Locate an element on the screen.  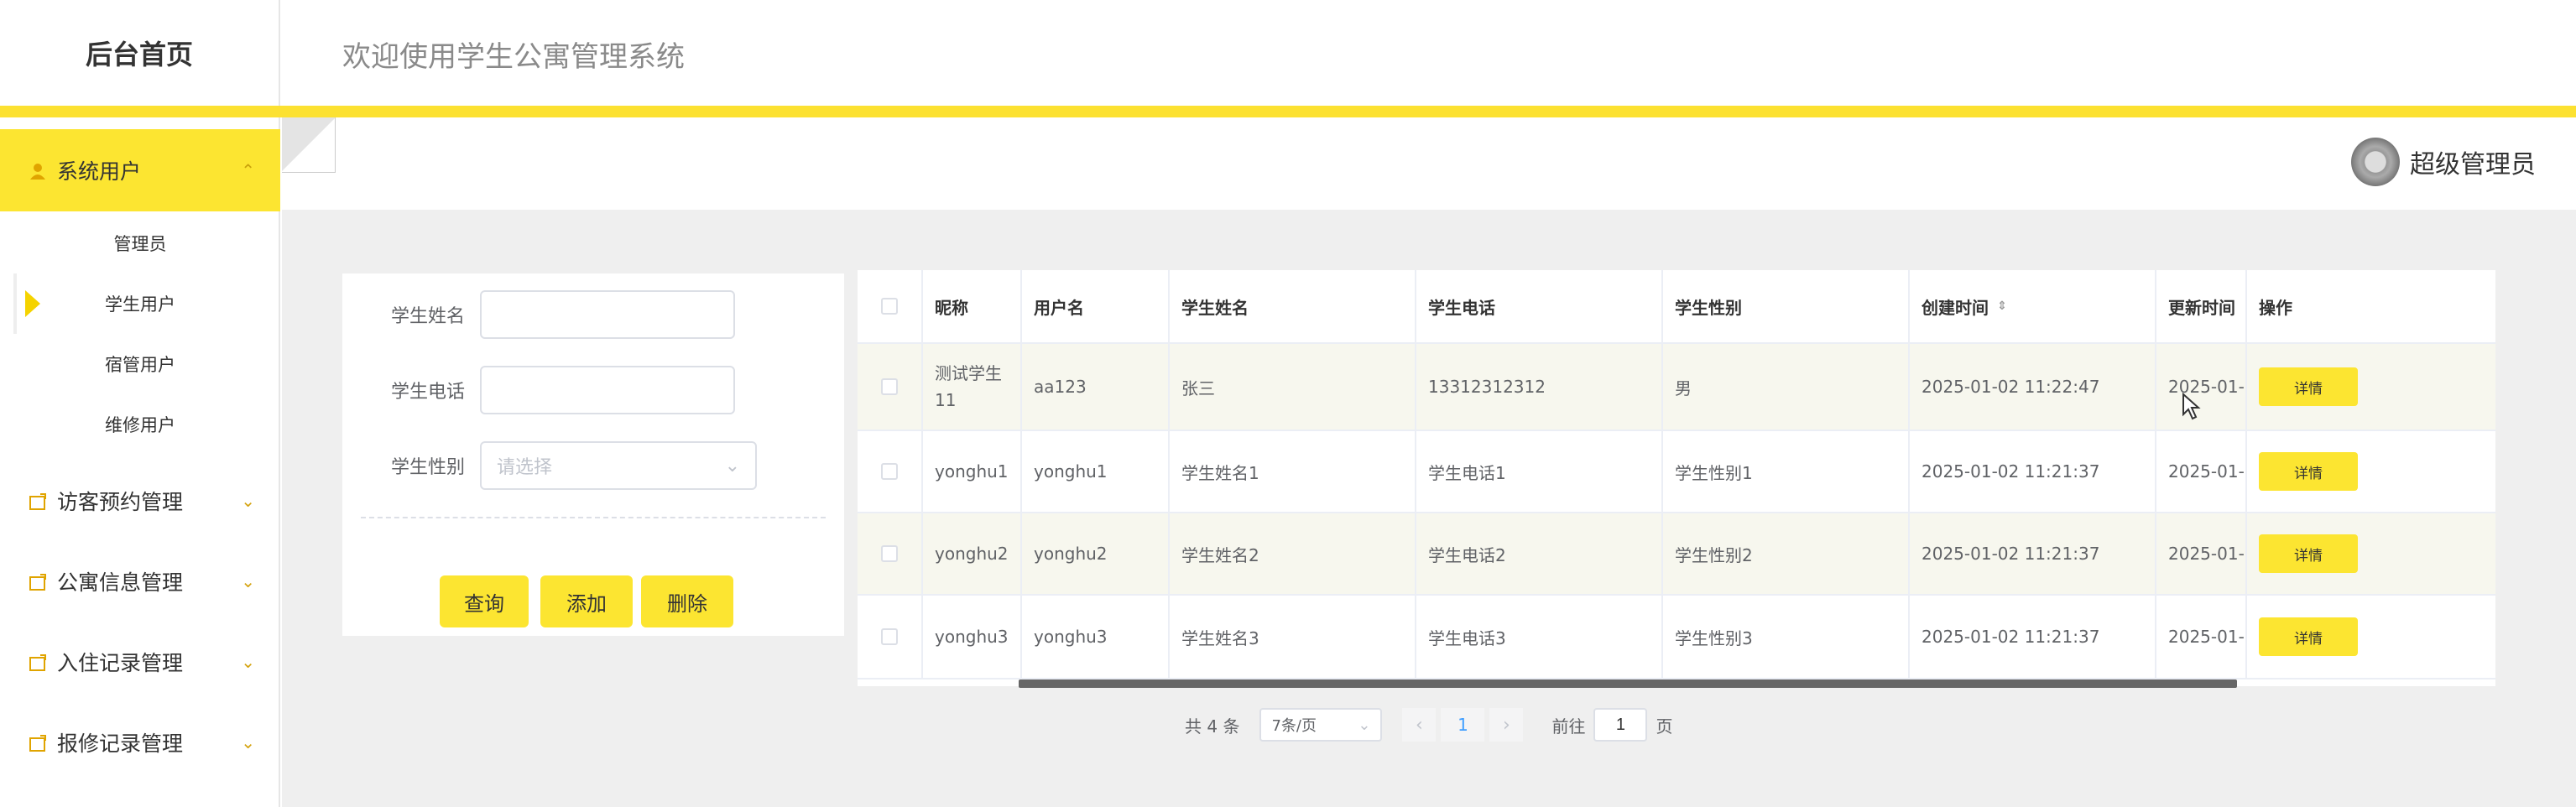
sidebar-subitem-repair-users: 维修用户 is located at coordinates (140, 424).